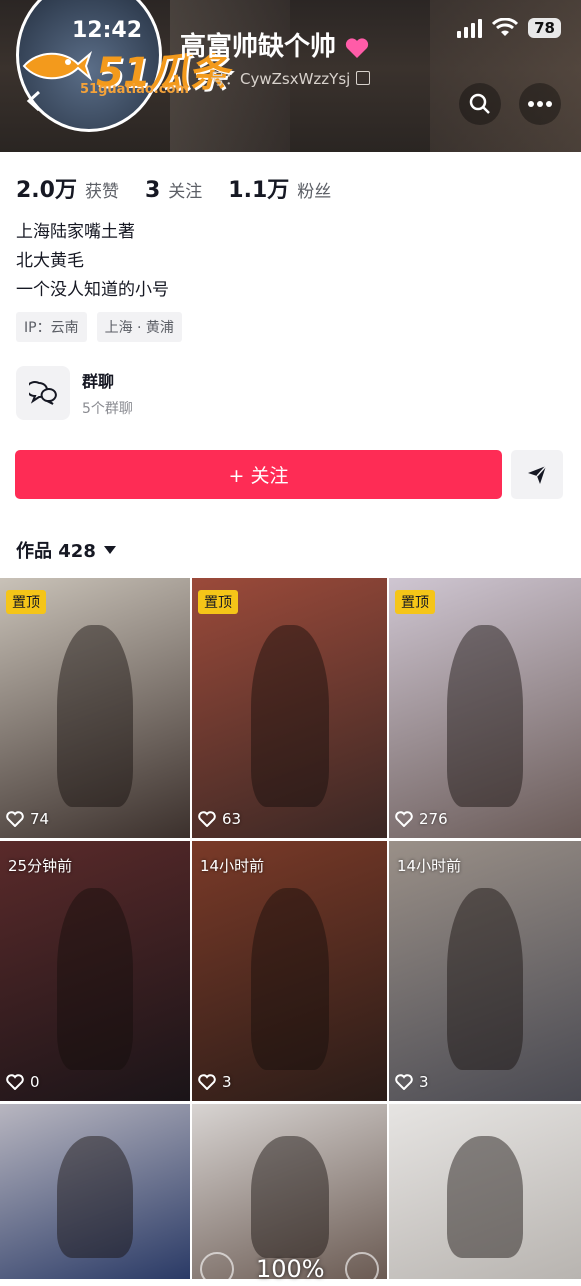  What do you see at coordinates (51, 327) in the screenshot?
I see `ip-location-tag: IP：云南` at bounding box center [51, 327].